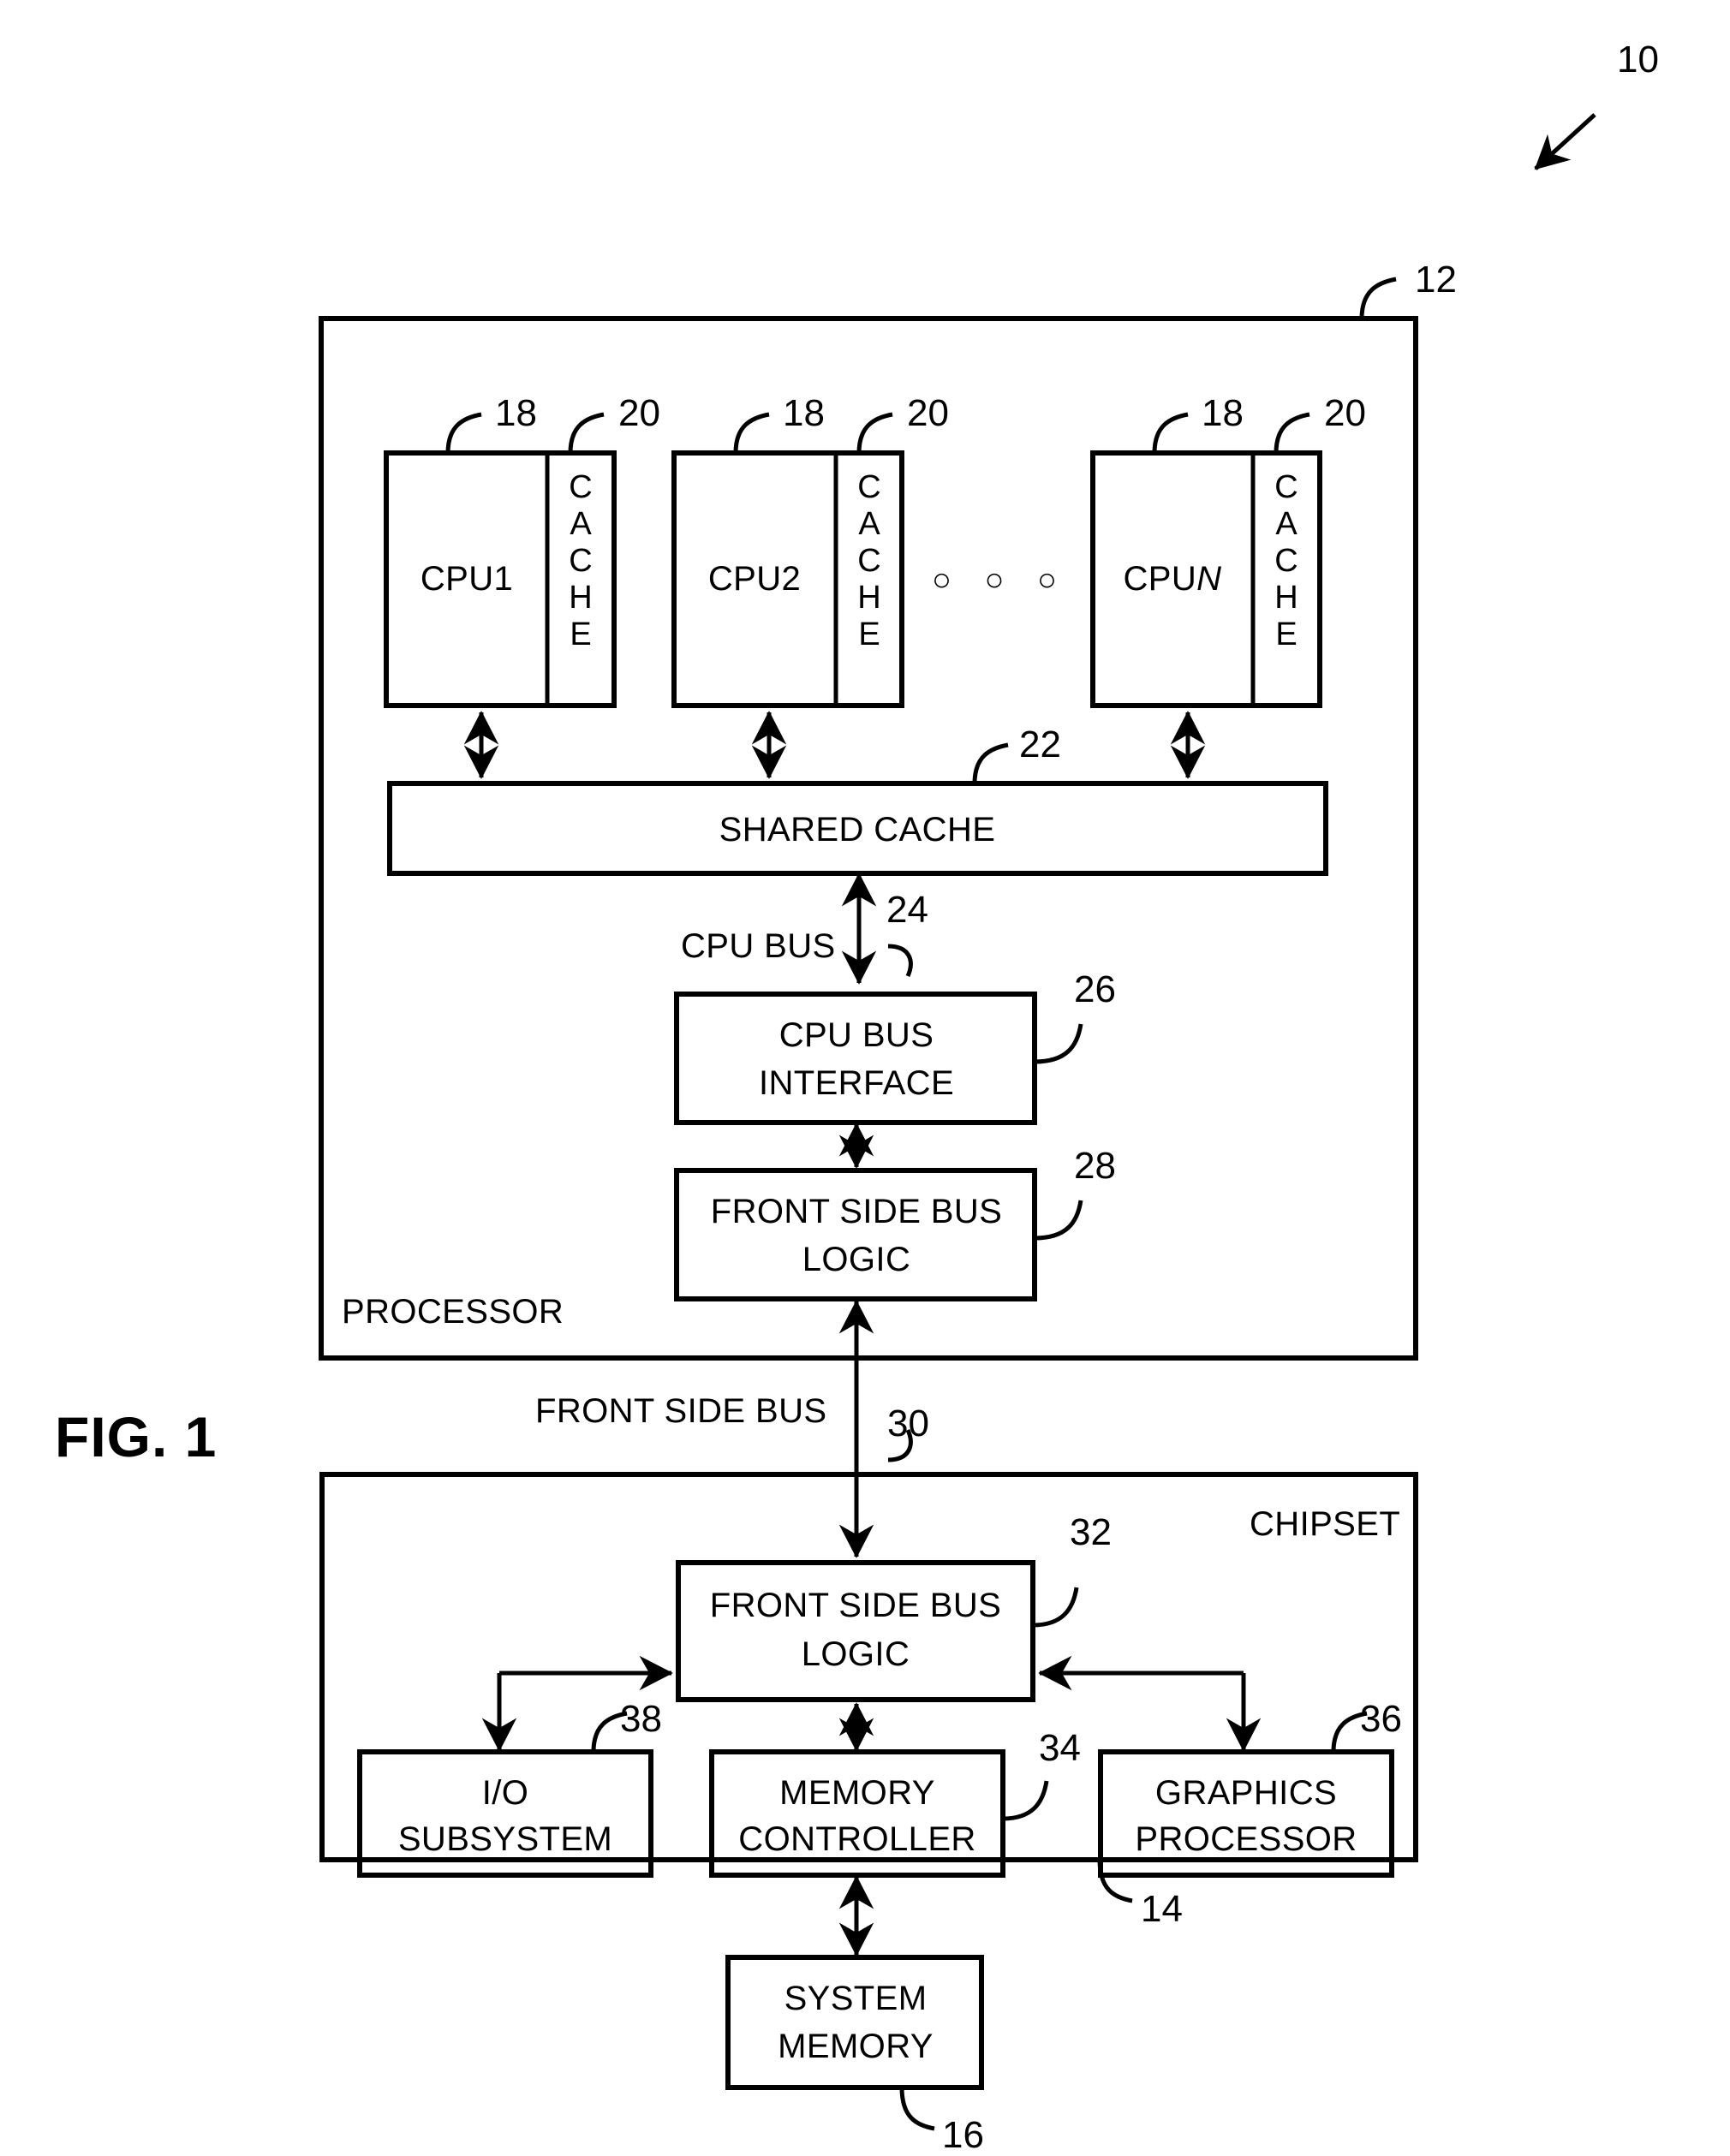 The image size is (1730, 2156). I want to click on processor-title: PROCESSOR, so click(453, 1312).